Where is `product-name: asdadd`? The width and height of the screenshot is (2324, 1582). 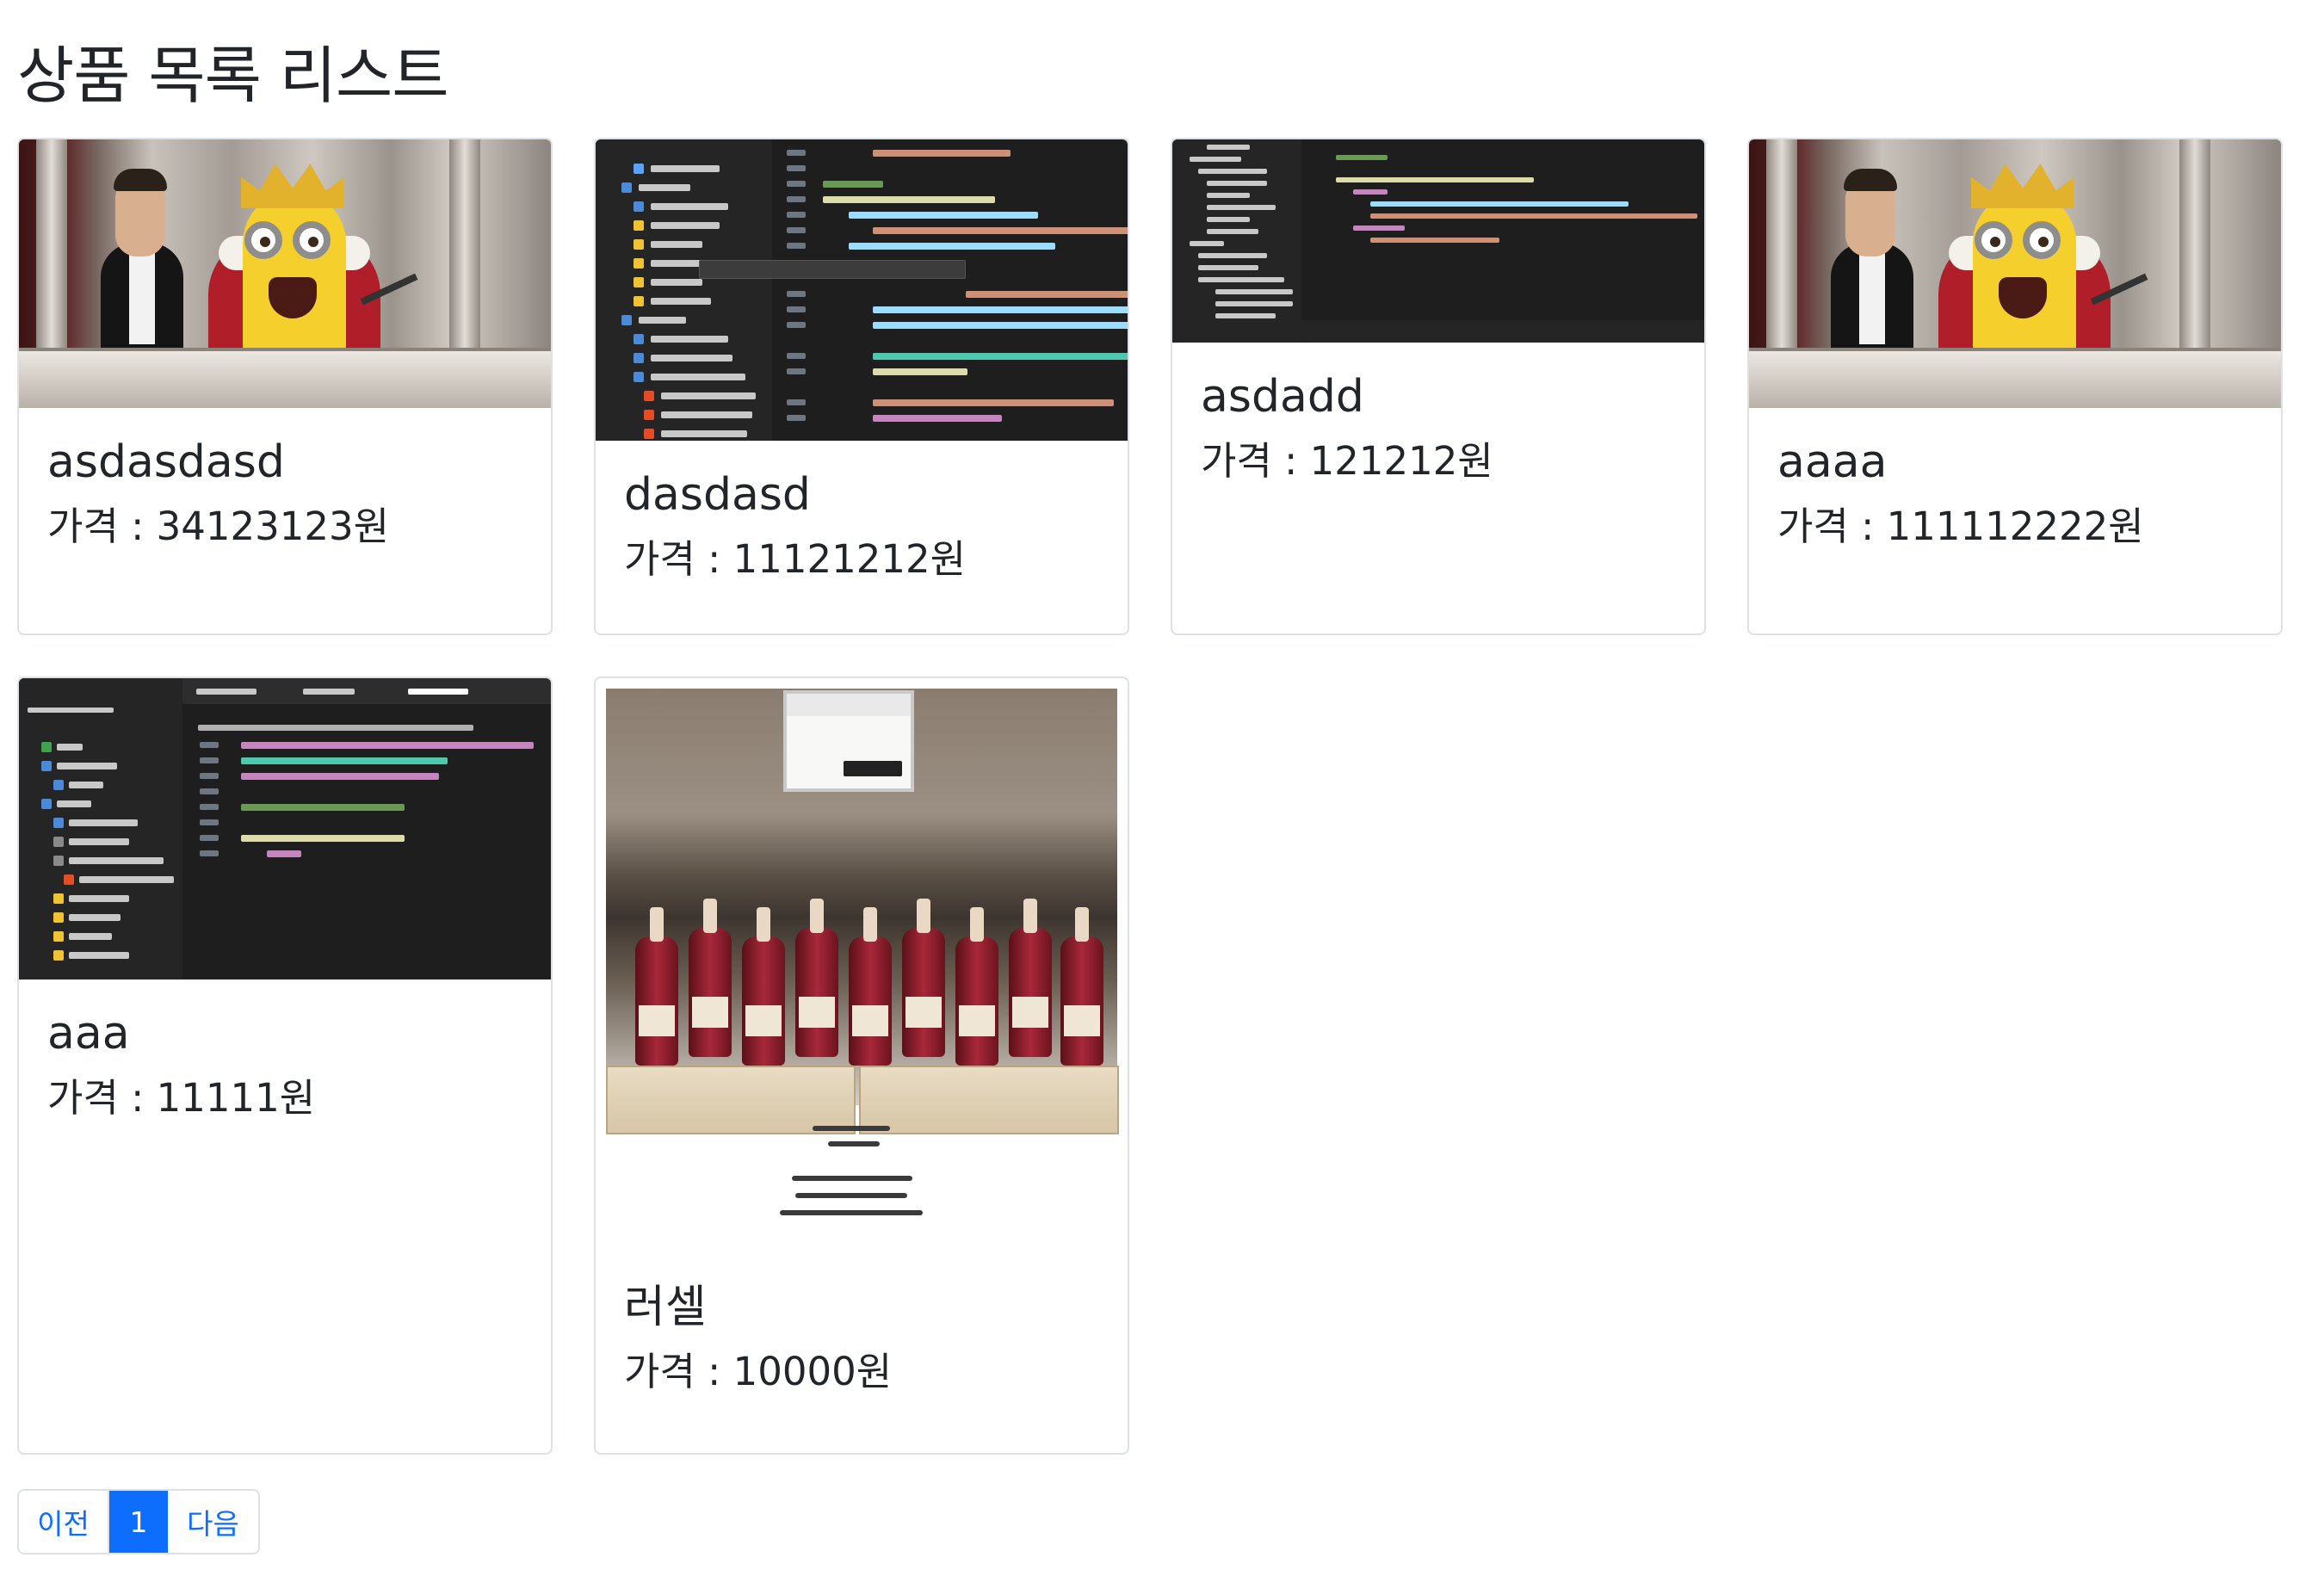
product-name: asdadd is located at coordinates (1438, 396).